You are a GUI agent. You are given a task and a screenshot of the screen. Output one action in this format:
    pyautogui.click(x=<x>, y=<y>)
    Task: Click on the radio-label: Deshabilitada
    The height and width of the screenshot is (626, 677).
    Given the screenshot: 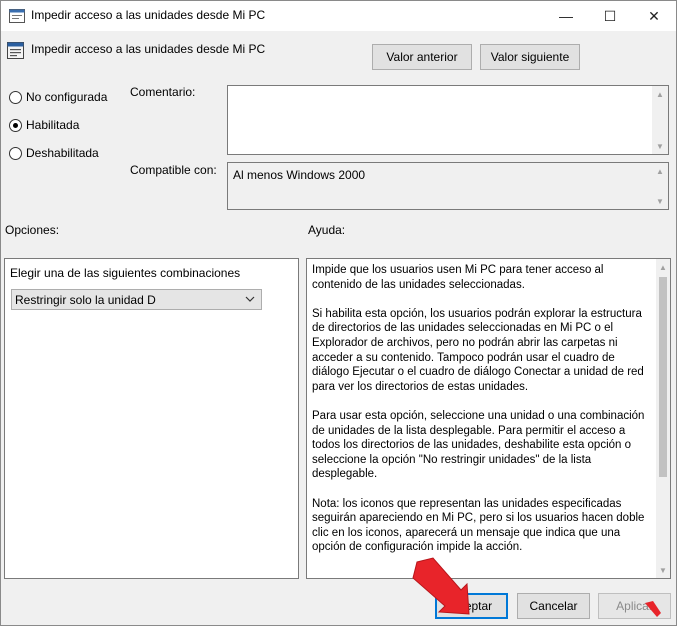 What is the action you would take?
    pyautogui.click(x=62, y=153)
    